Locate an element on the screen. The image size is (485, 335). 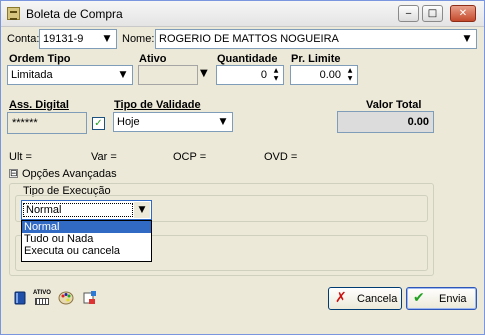
validity-select: Hoje ▼ is located at coordinates (173, 122).